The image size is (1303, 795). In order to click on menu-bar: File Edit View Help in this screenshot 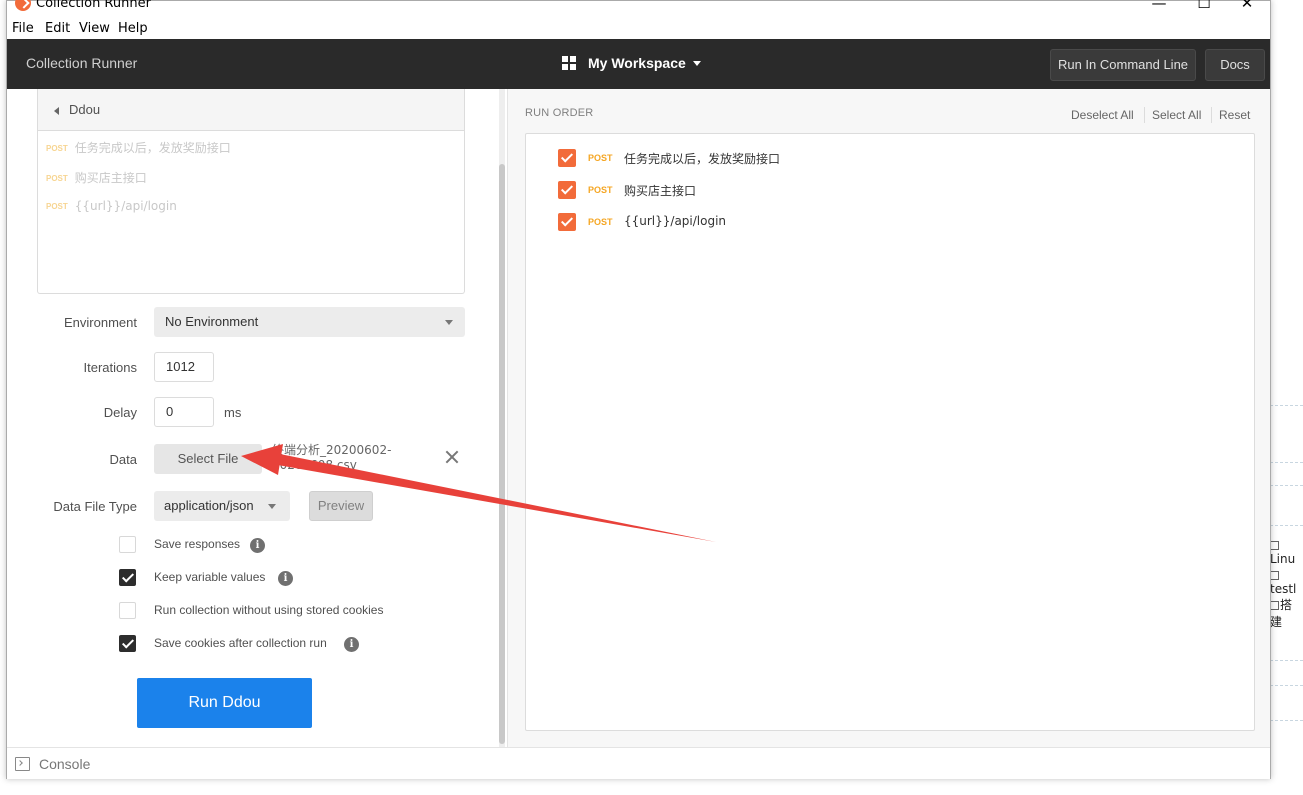, I will do `click(638, 29)`.